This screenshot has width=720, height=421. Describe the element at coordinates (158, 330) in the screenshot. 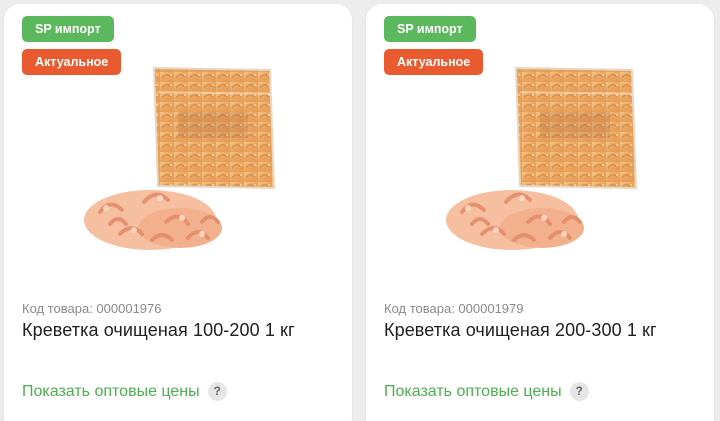

I see `product-title: Креветка очищеная 100-200 1 кг` at that location.